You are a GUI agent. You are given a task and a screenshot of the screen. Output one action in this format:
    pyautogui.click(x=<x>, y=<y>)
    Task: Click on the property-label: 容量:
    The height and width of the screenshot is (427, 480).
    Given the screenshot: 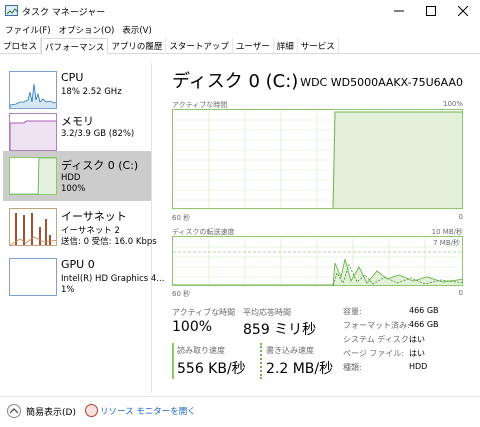 What is the action you would take?
    pyautogui.click(x=352, y=311)
    